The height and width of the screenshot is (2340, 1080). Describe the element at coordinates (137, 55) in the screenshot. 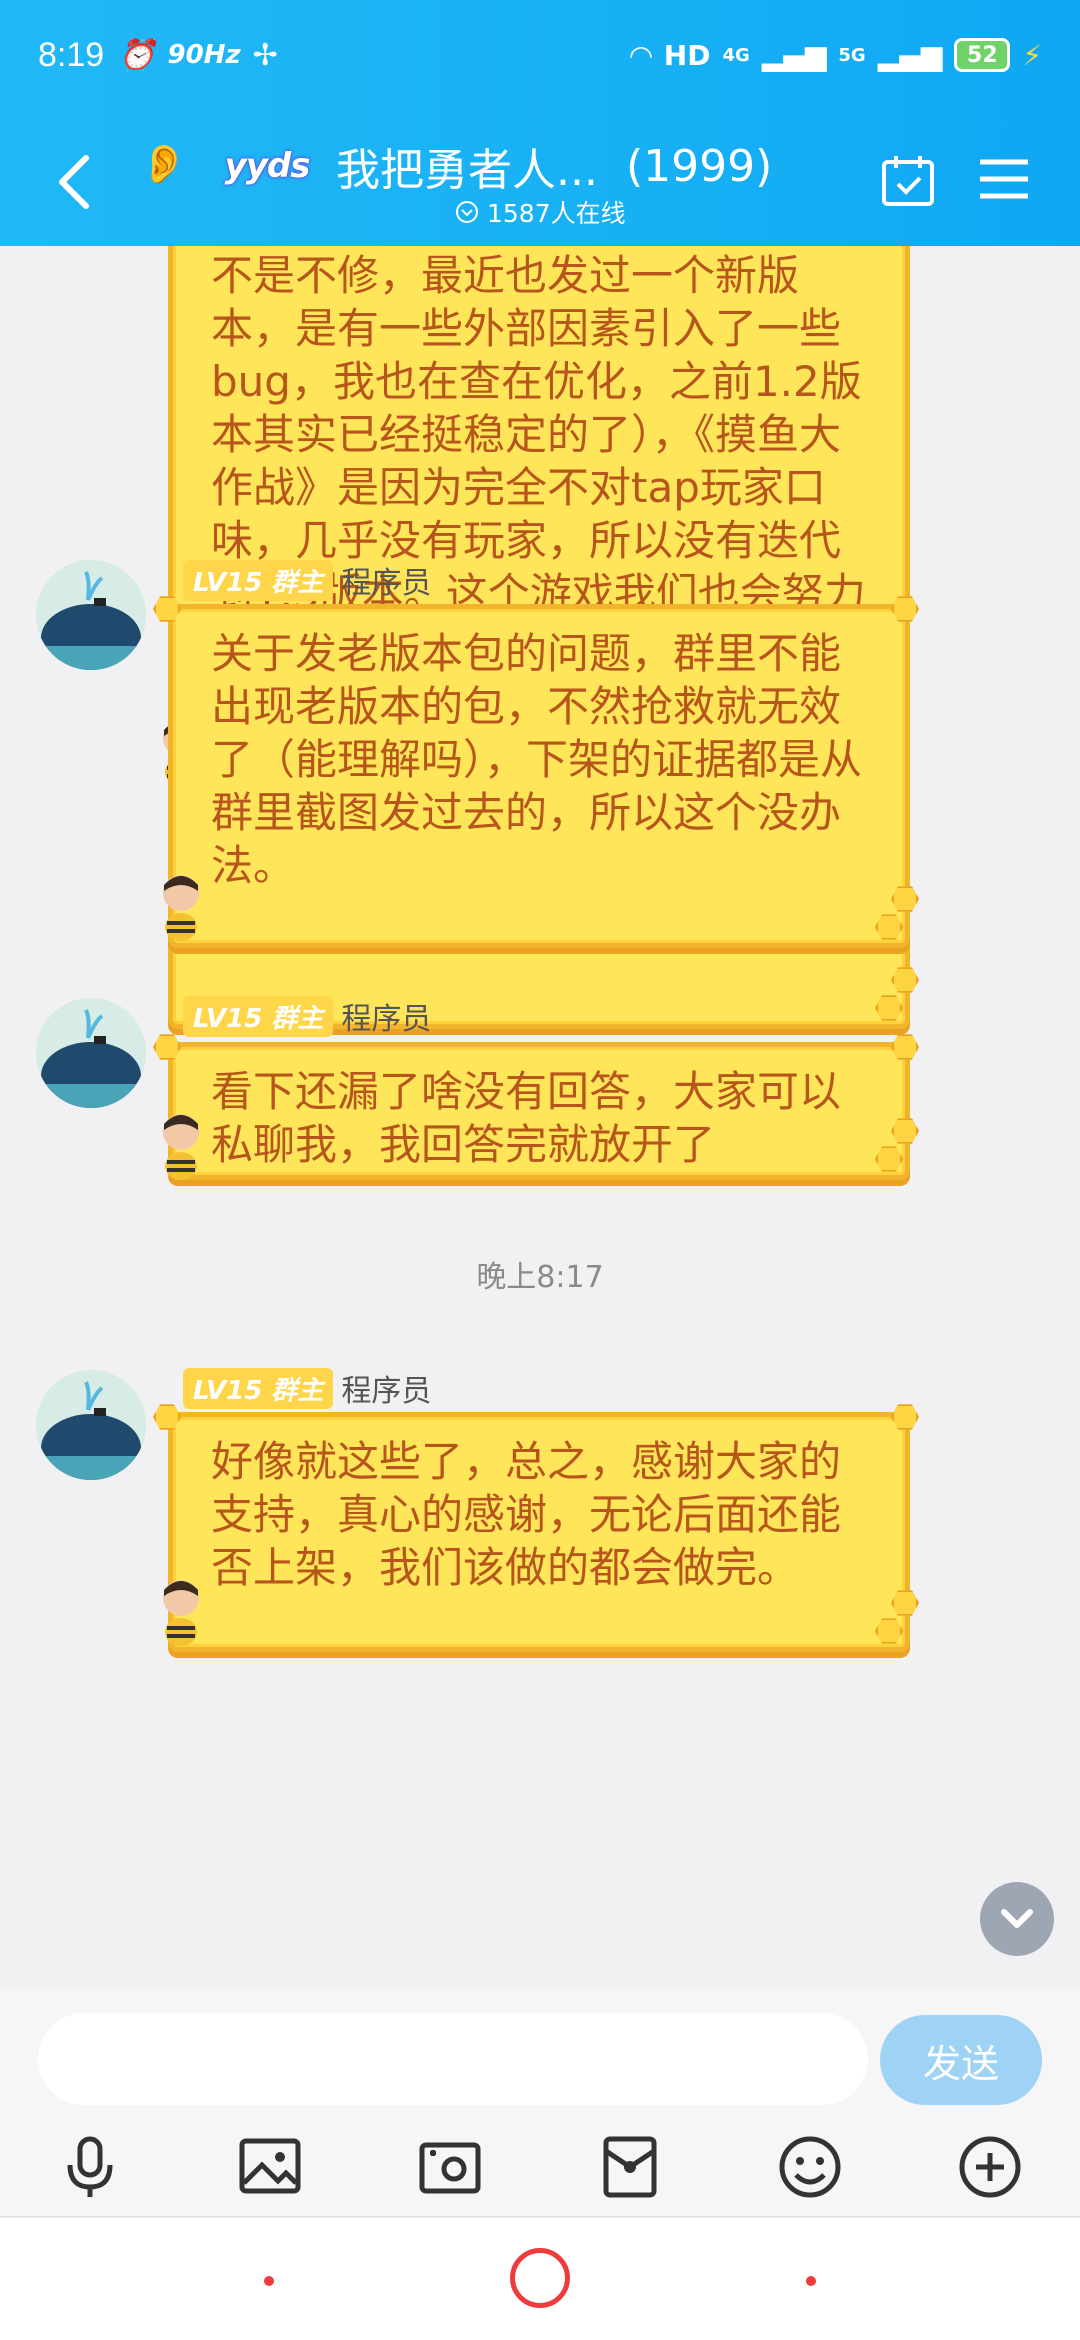

I see `alarm-icon: ⏰` at that location.